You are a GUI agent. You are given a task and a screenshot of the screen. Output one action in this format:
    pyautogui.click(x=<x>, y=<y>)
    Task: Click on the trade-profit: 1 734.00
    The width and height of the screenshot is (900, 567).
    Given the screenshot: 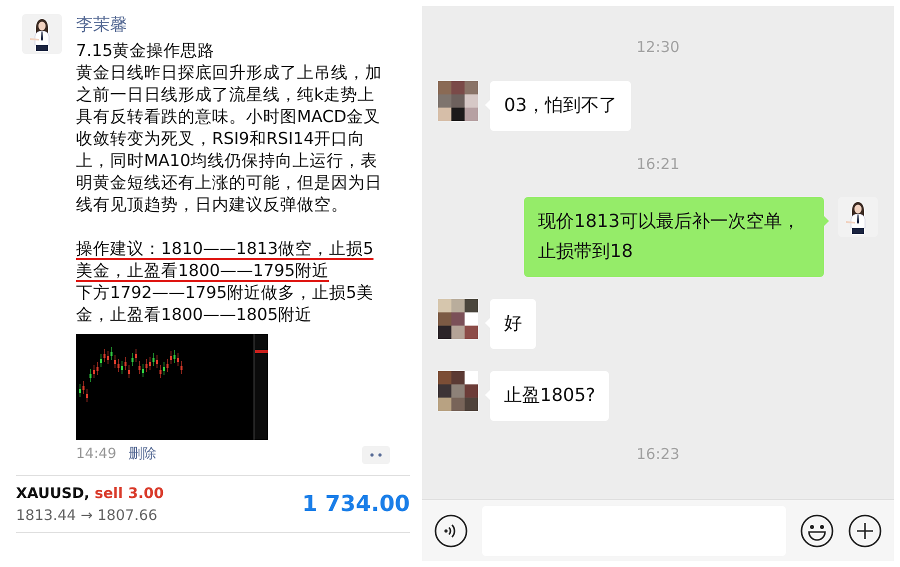 What is the action you would take?
    pyautogui.click(x=356, y=504)
    